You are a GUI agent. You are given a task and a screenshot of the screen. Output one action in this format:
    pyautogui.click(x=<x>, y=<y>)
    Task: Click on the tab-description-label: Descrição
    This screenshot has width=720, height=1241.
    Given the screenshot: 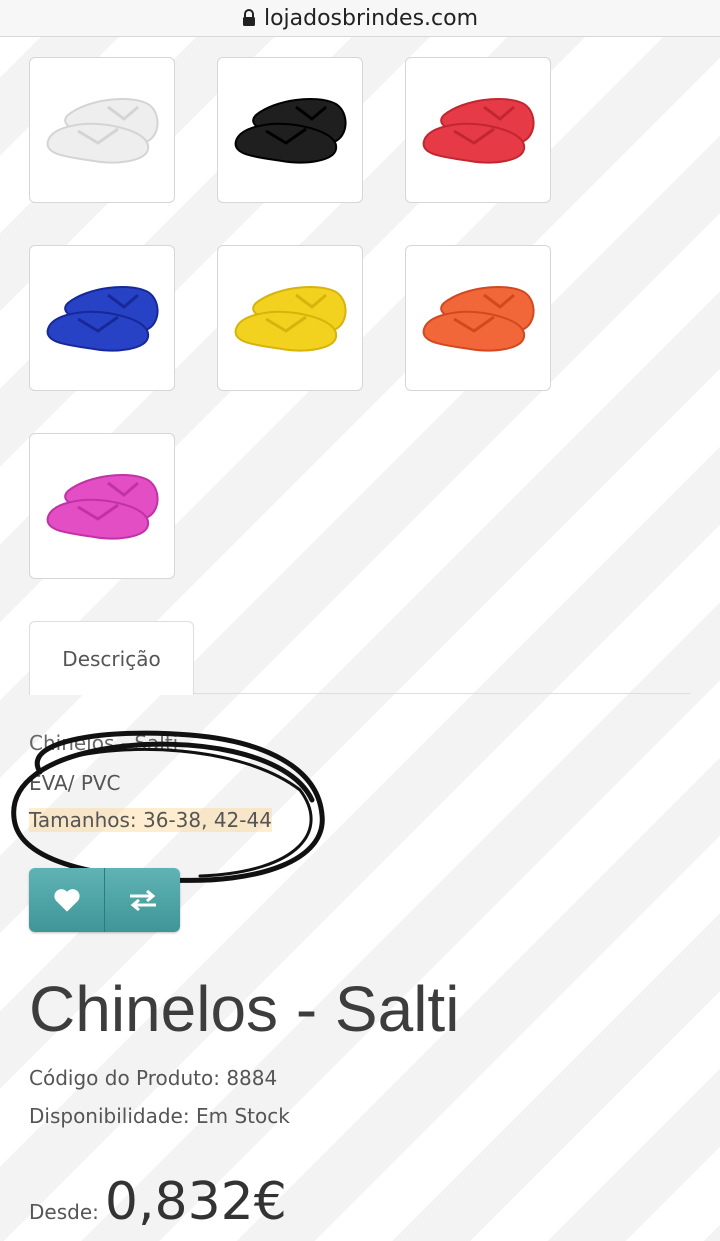 What is the action you would take?
    pyautogui.click(x=111, y=658)
    